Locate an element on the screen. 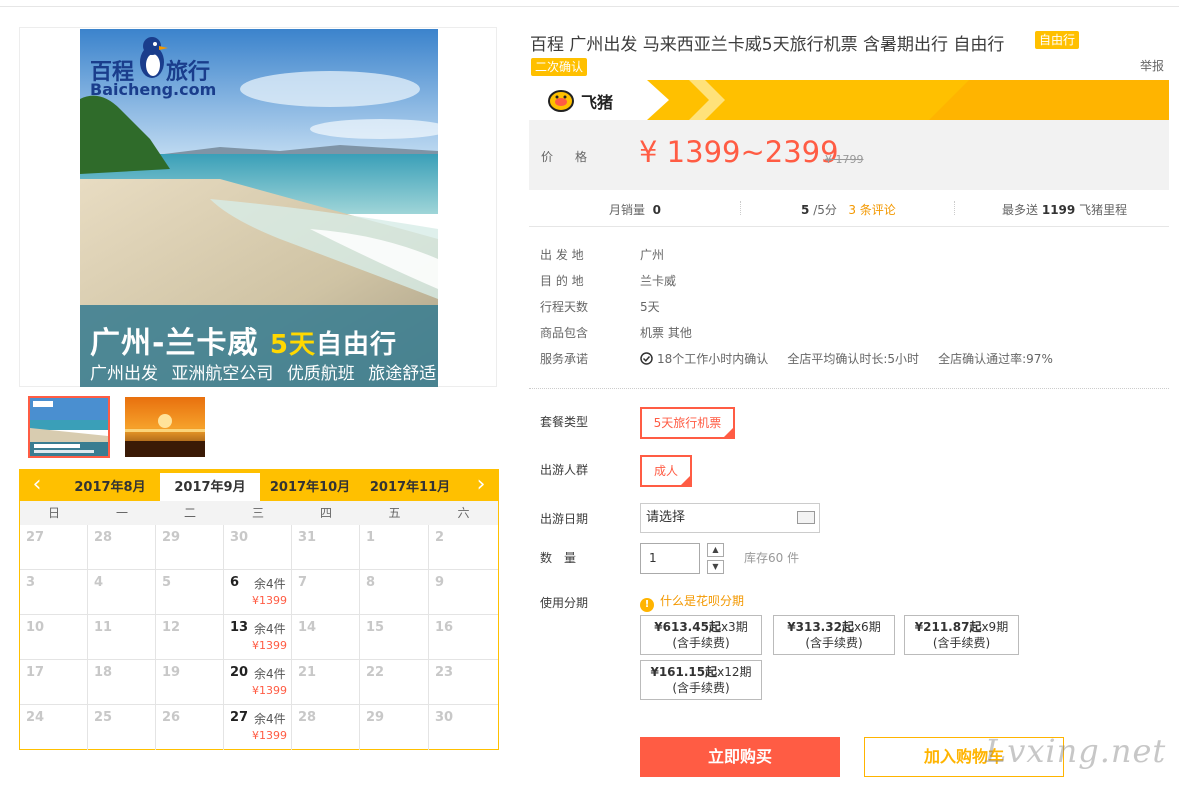 This screenshot has height=786, width=1179. calendar-day: 29 is located at coordinates (190, 547).